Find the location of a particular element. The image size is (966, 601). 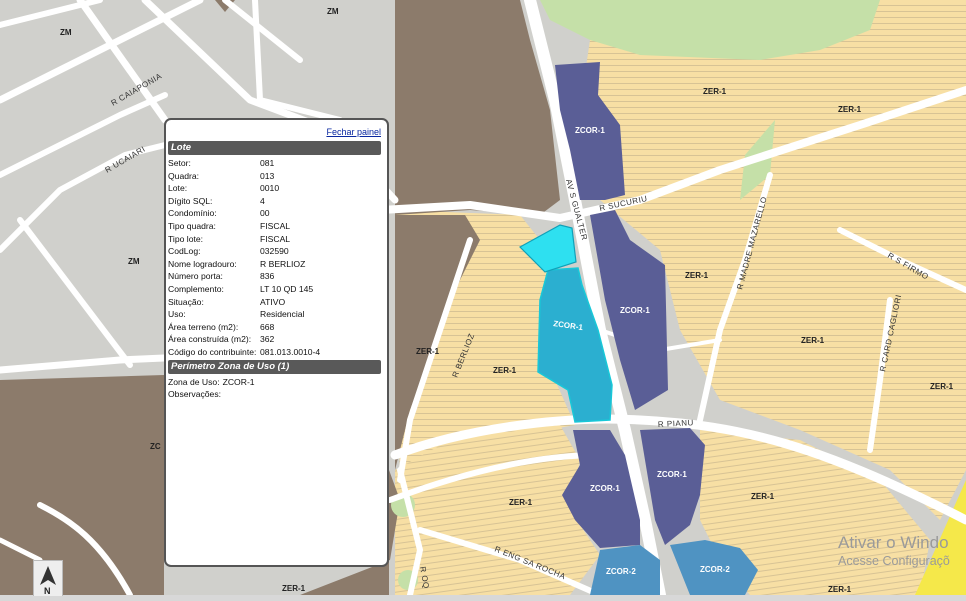

close-row: Fechar painel is located at coordinates (276, 130).